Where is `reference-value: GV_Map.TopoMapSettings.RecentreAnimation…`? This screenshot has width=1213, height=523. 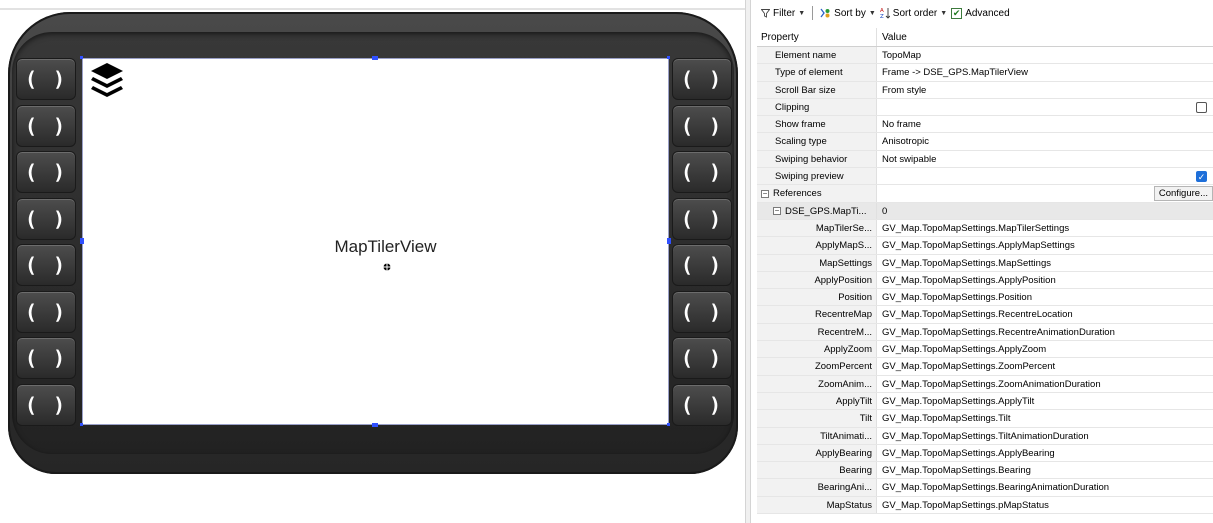 reference-value: GV_Map.TopoMapSettings.RecentreAnimation… is located at coordinates (1045, 332).